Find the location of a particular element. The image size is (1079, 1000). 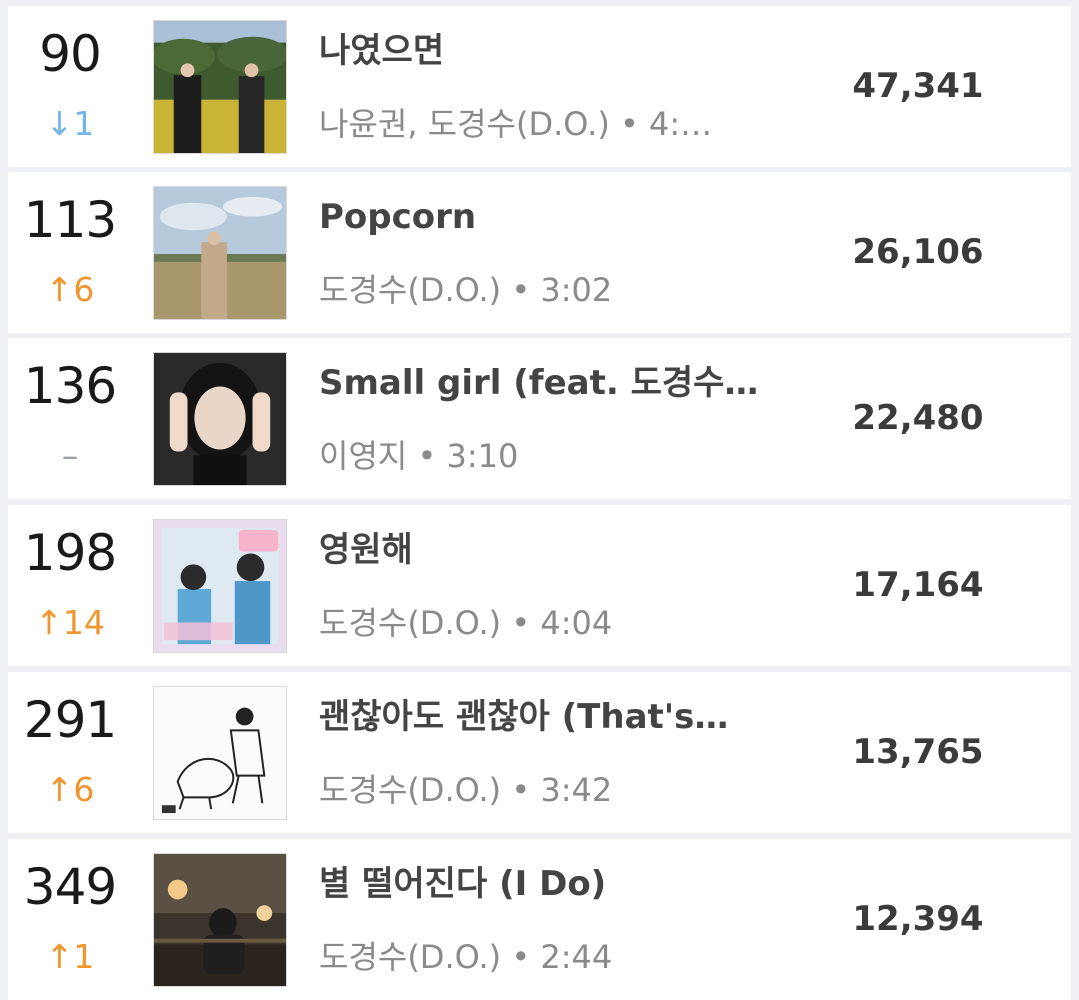

album-cover-line-drawing is located at coordinates (220, 753).